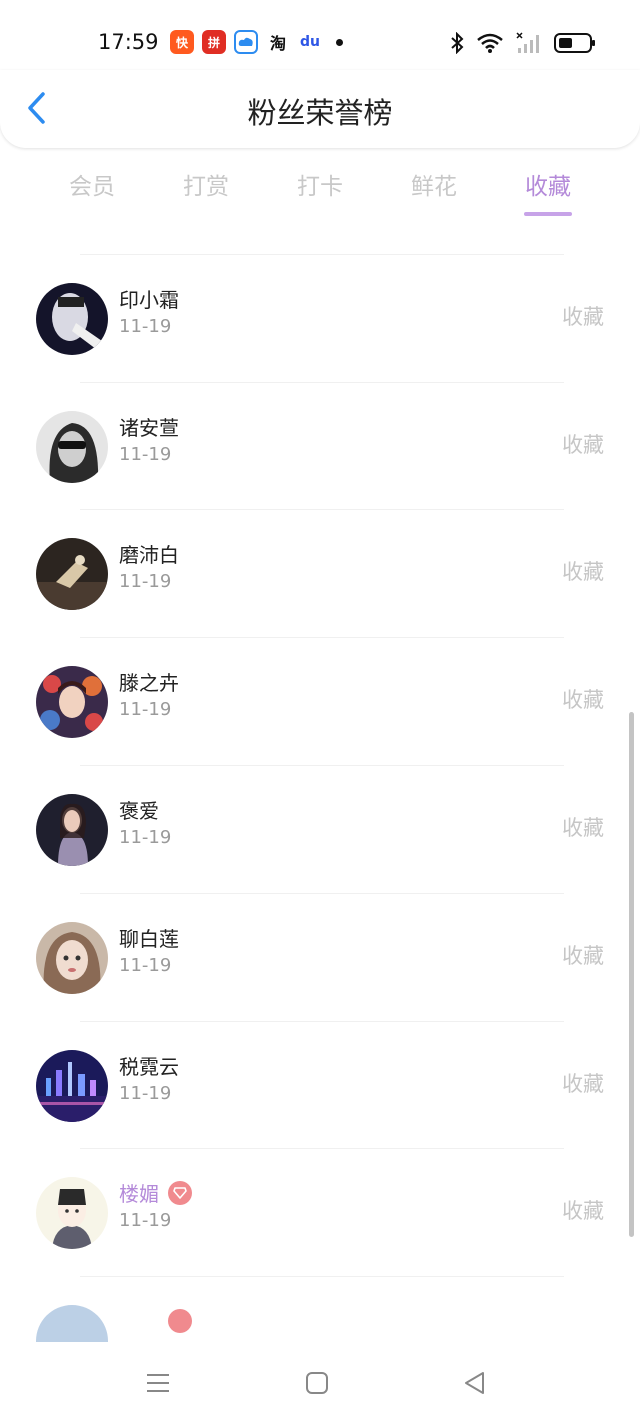 The height and width of the screenshot is (1422, 640). What do you see at coordinates (149, 299) in the screenshot?
I see `user-name: 印小霜` at bounding box center [149, 299].